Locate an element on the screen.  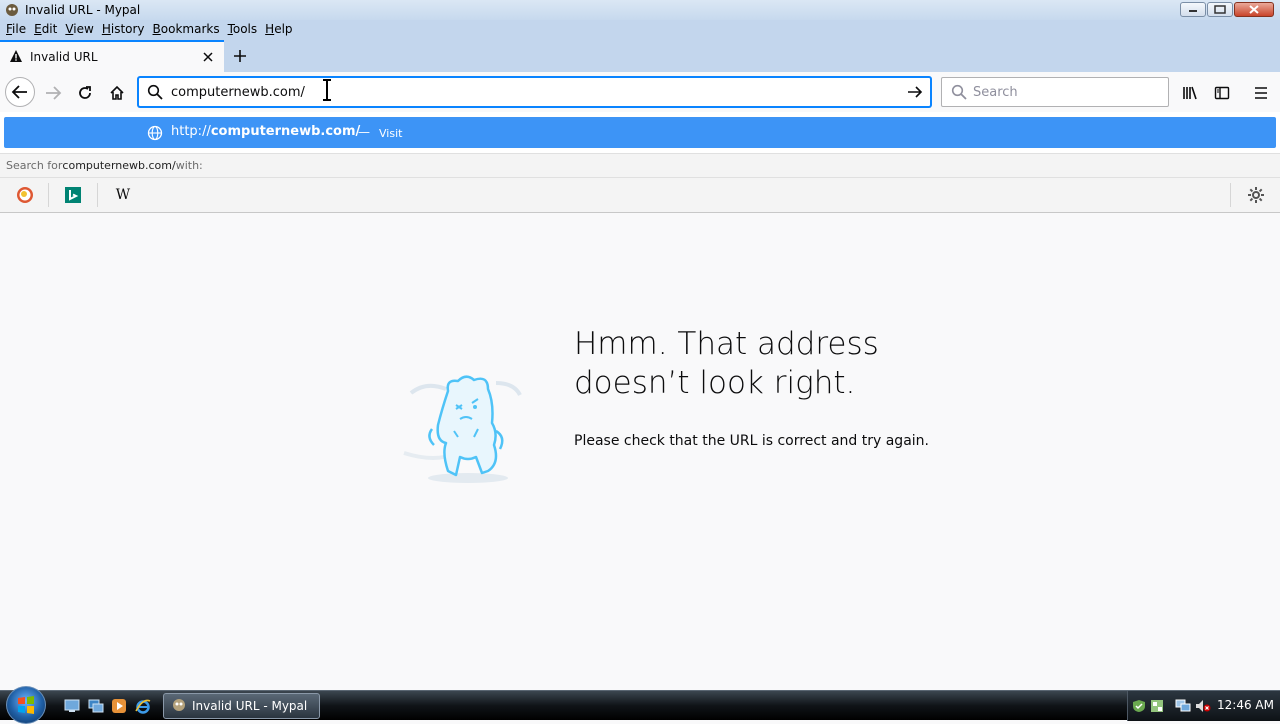
address-bar-text: computernewb.com/ is located at coordinates (538, 92).